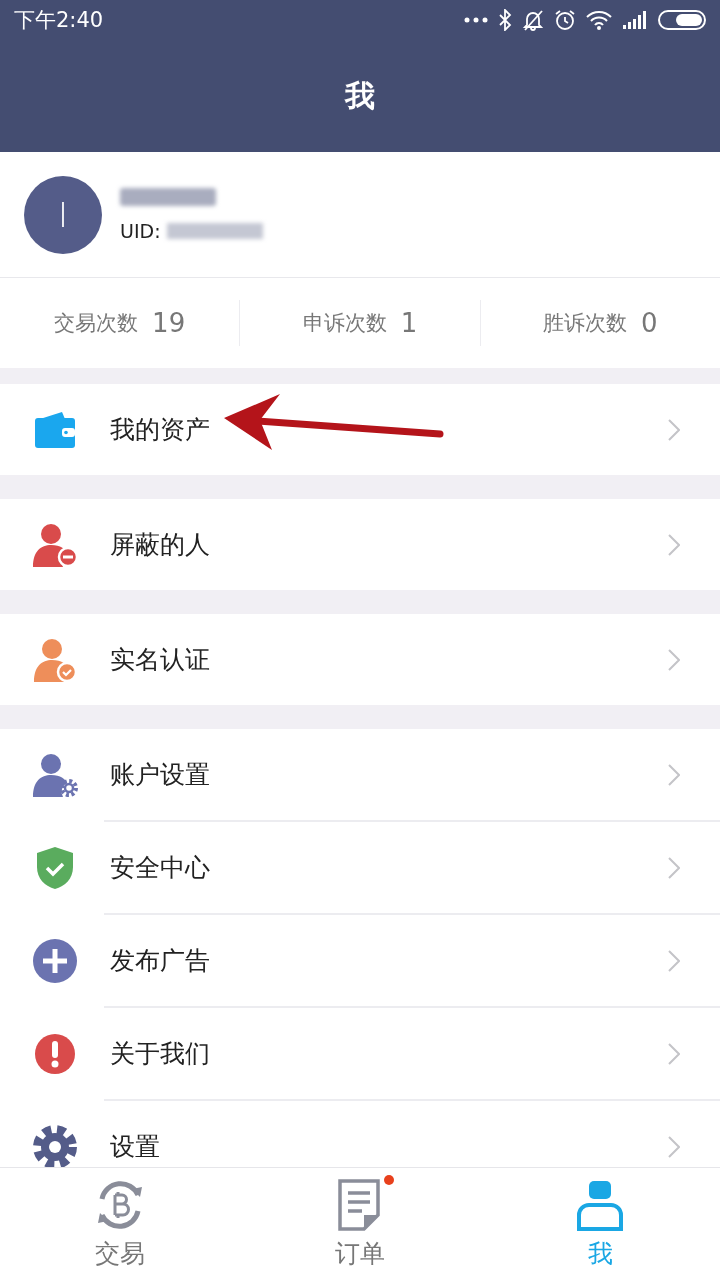 This screenshot has width=720, height=1280. I want to click on page-title: 我, so click(359, 95).